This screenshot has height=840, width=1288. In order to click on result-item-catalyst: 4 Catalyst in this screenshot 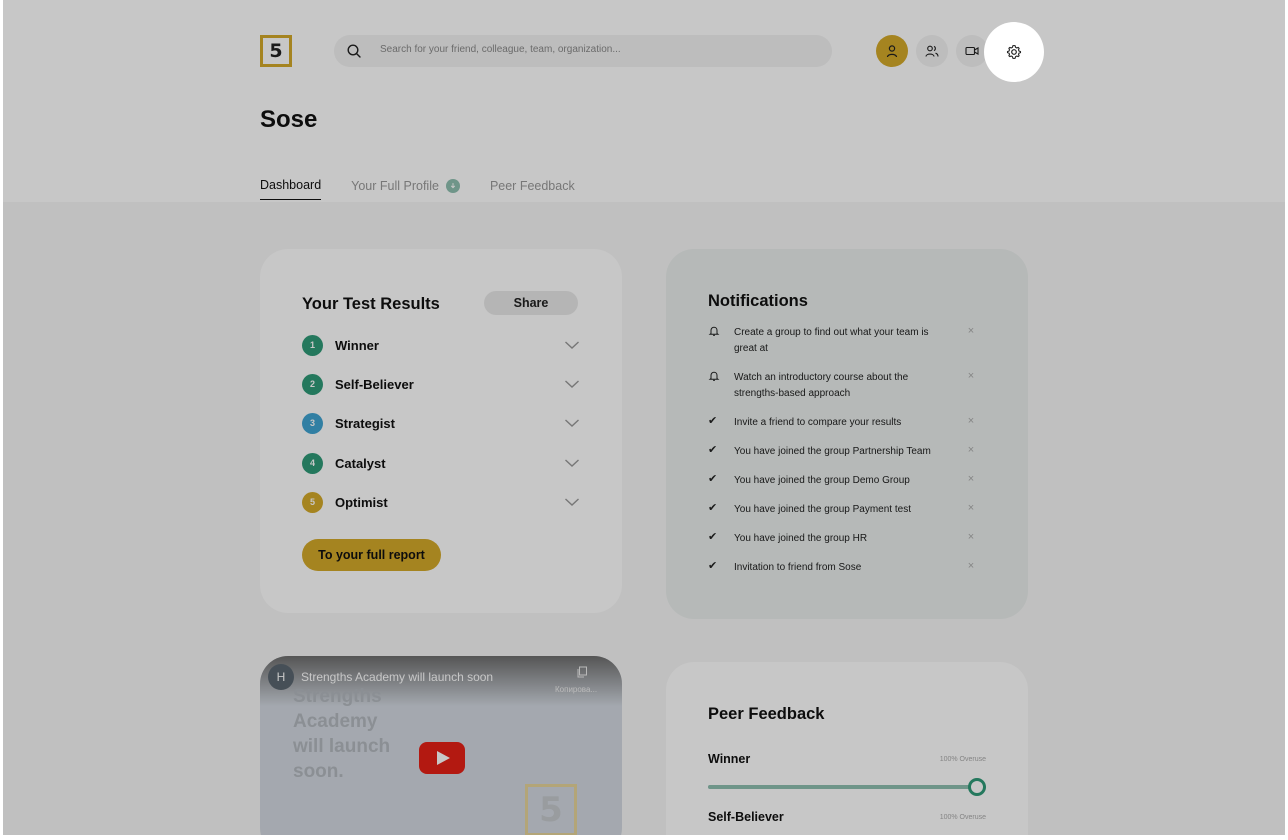, I will do `click(441, 463)`.